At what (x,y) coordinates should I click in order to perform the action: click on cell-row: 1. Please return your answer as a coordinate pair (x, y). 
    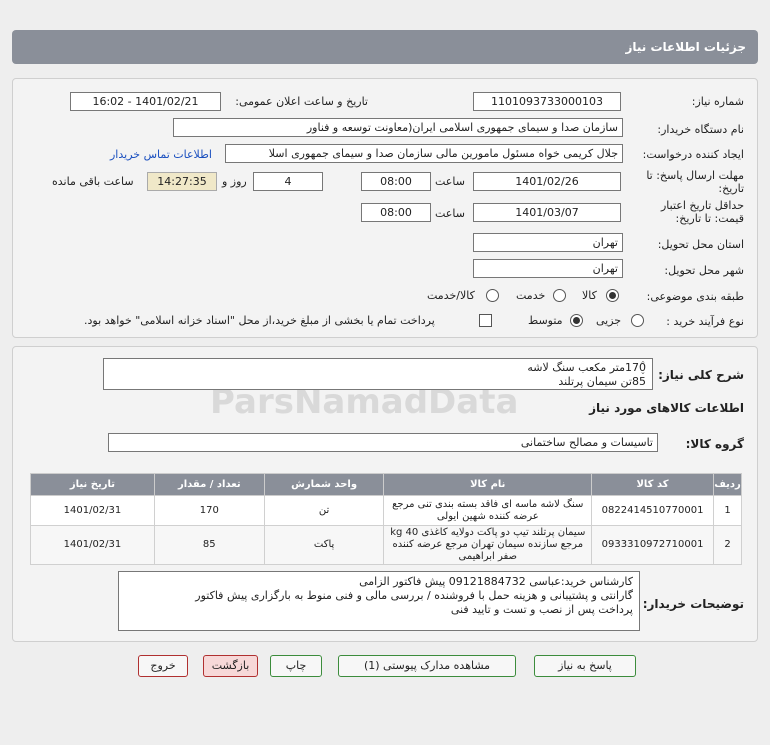
    Looking at the image, I should click on (727, 510).